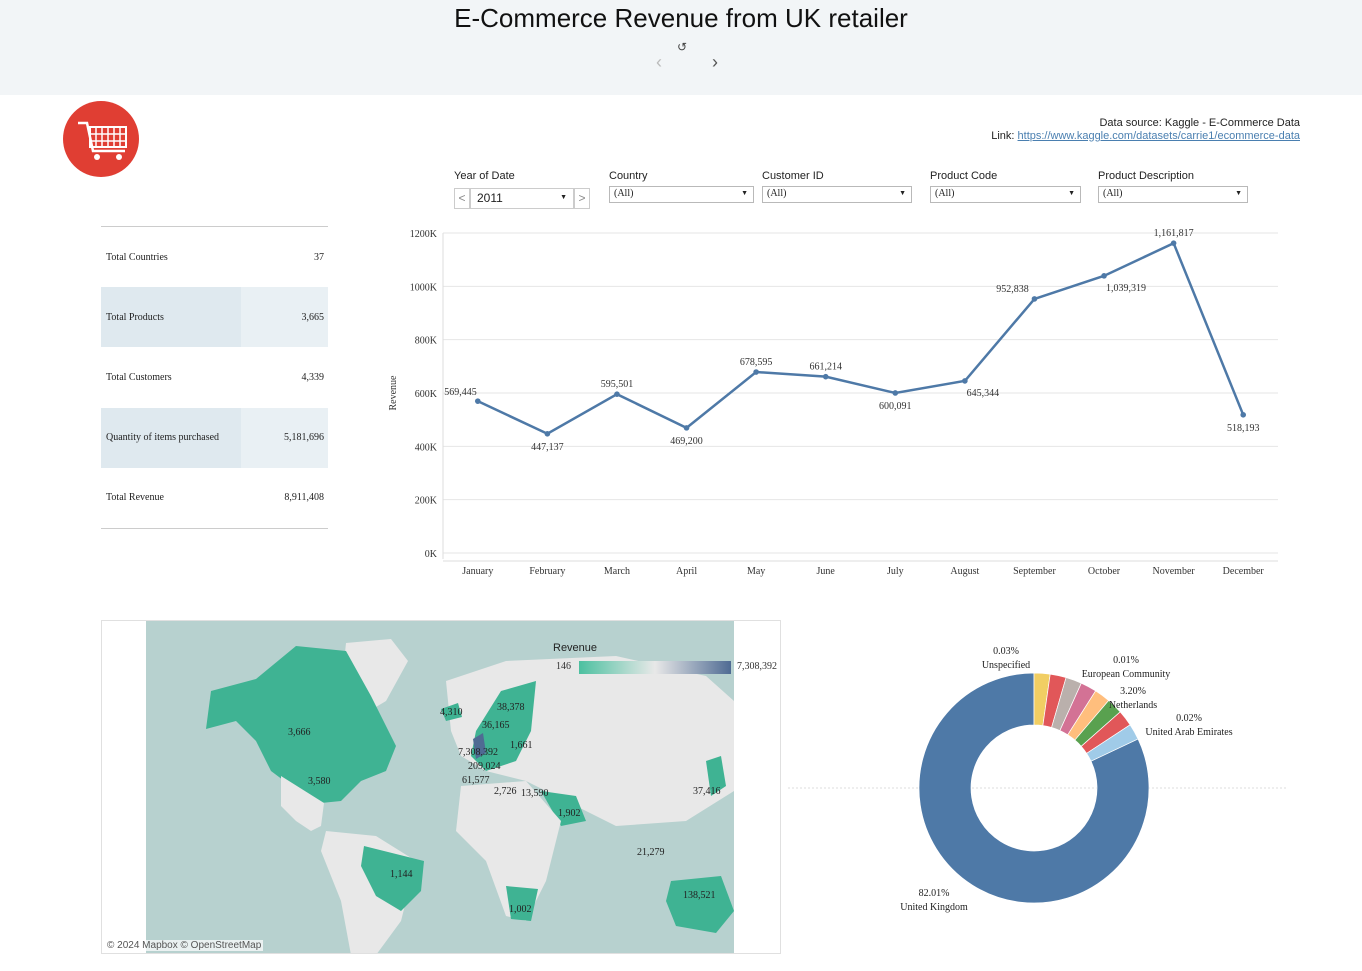 The height and width of the screenshot is (971, 1362). I want to click on year-prev-button: <, so click(462, 198).